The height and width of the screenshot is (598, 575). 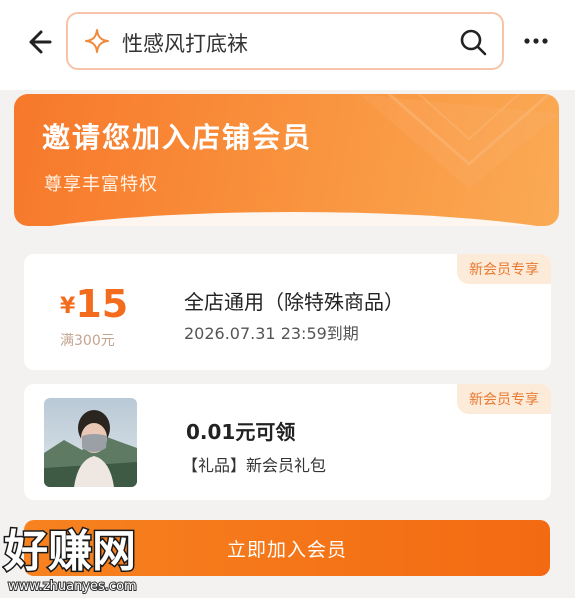 I want to click on gift-title: 0.01元可领, so click(x=241, y=432).